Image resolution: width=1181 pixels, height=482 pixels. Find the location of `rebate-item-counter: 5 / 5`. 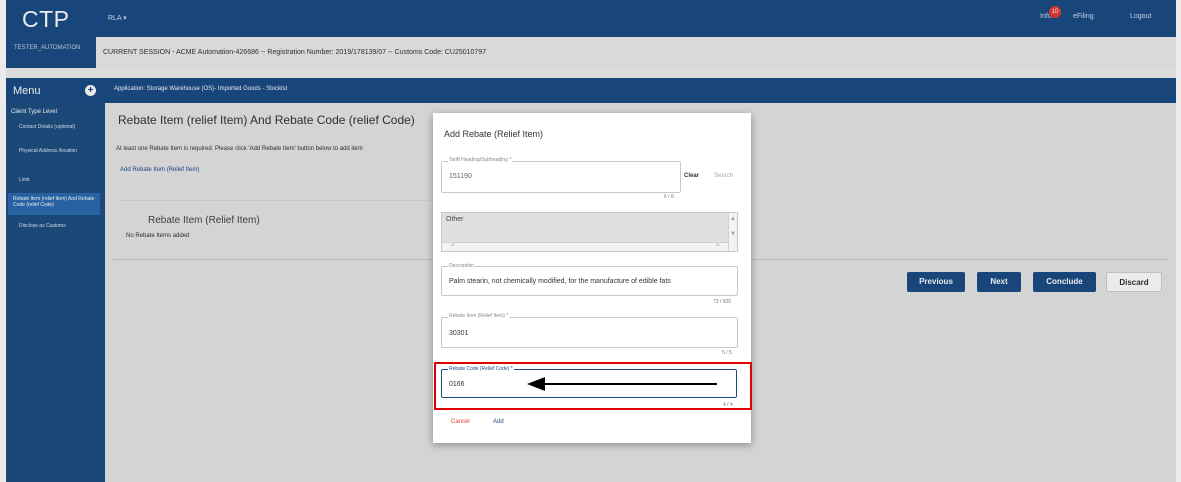

rebate-item-counter: 5 / 5 is located at coordinates (727, 353).